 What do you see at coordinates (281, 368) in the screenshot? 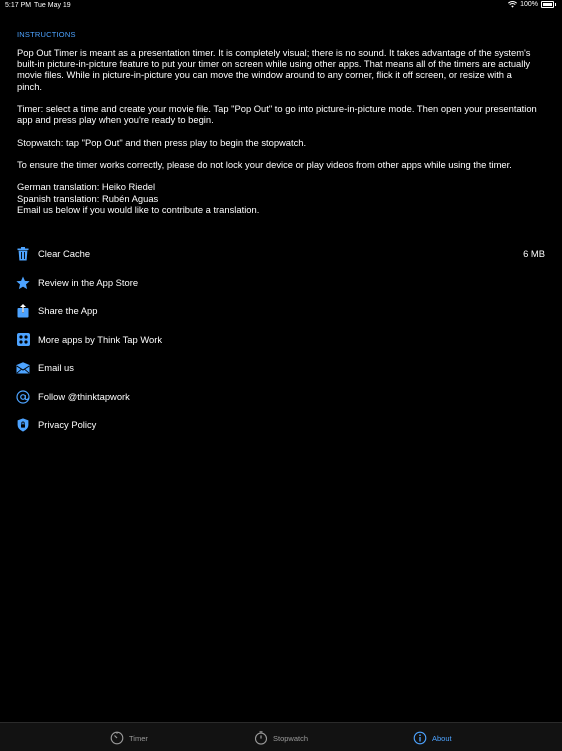
I see `menu-item-email: Email us` at bounding box center [281, 368].